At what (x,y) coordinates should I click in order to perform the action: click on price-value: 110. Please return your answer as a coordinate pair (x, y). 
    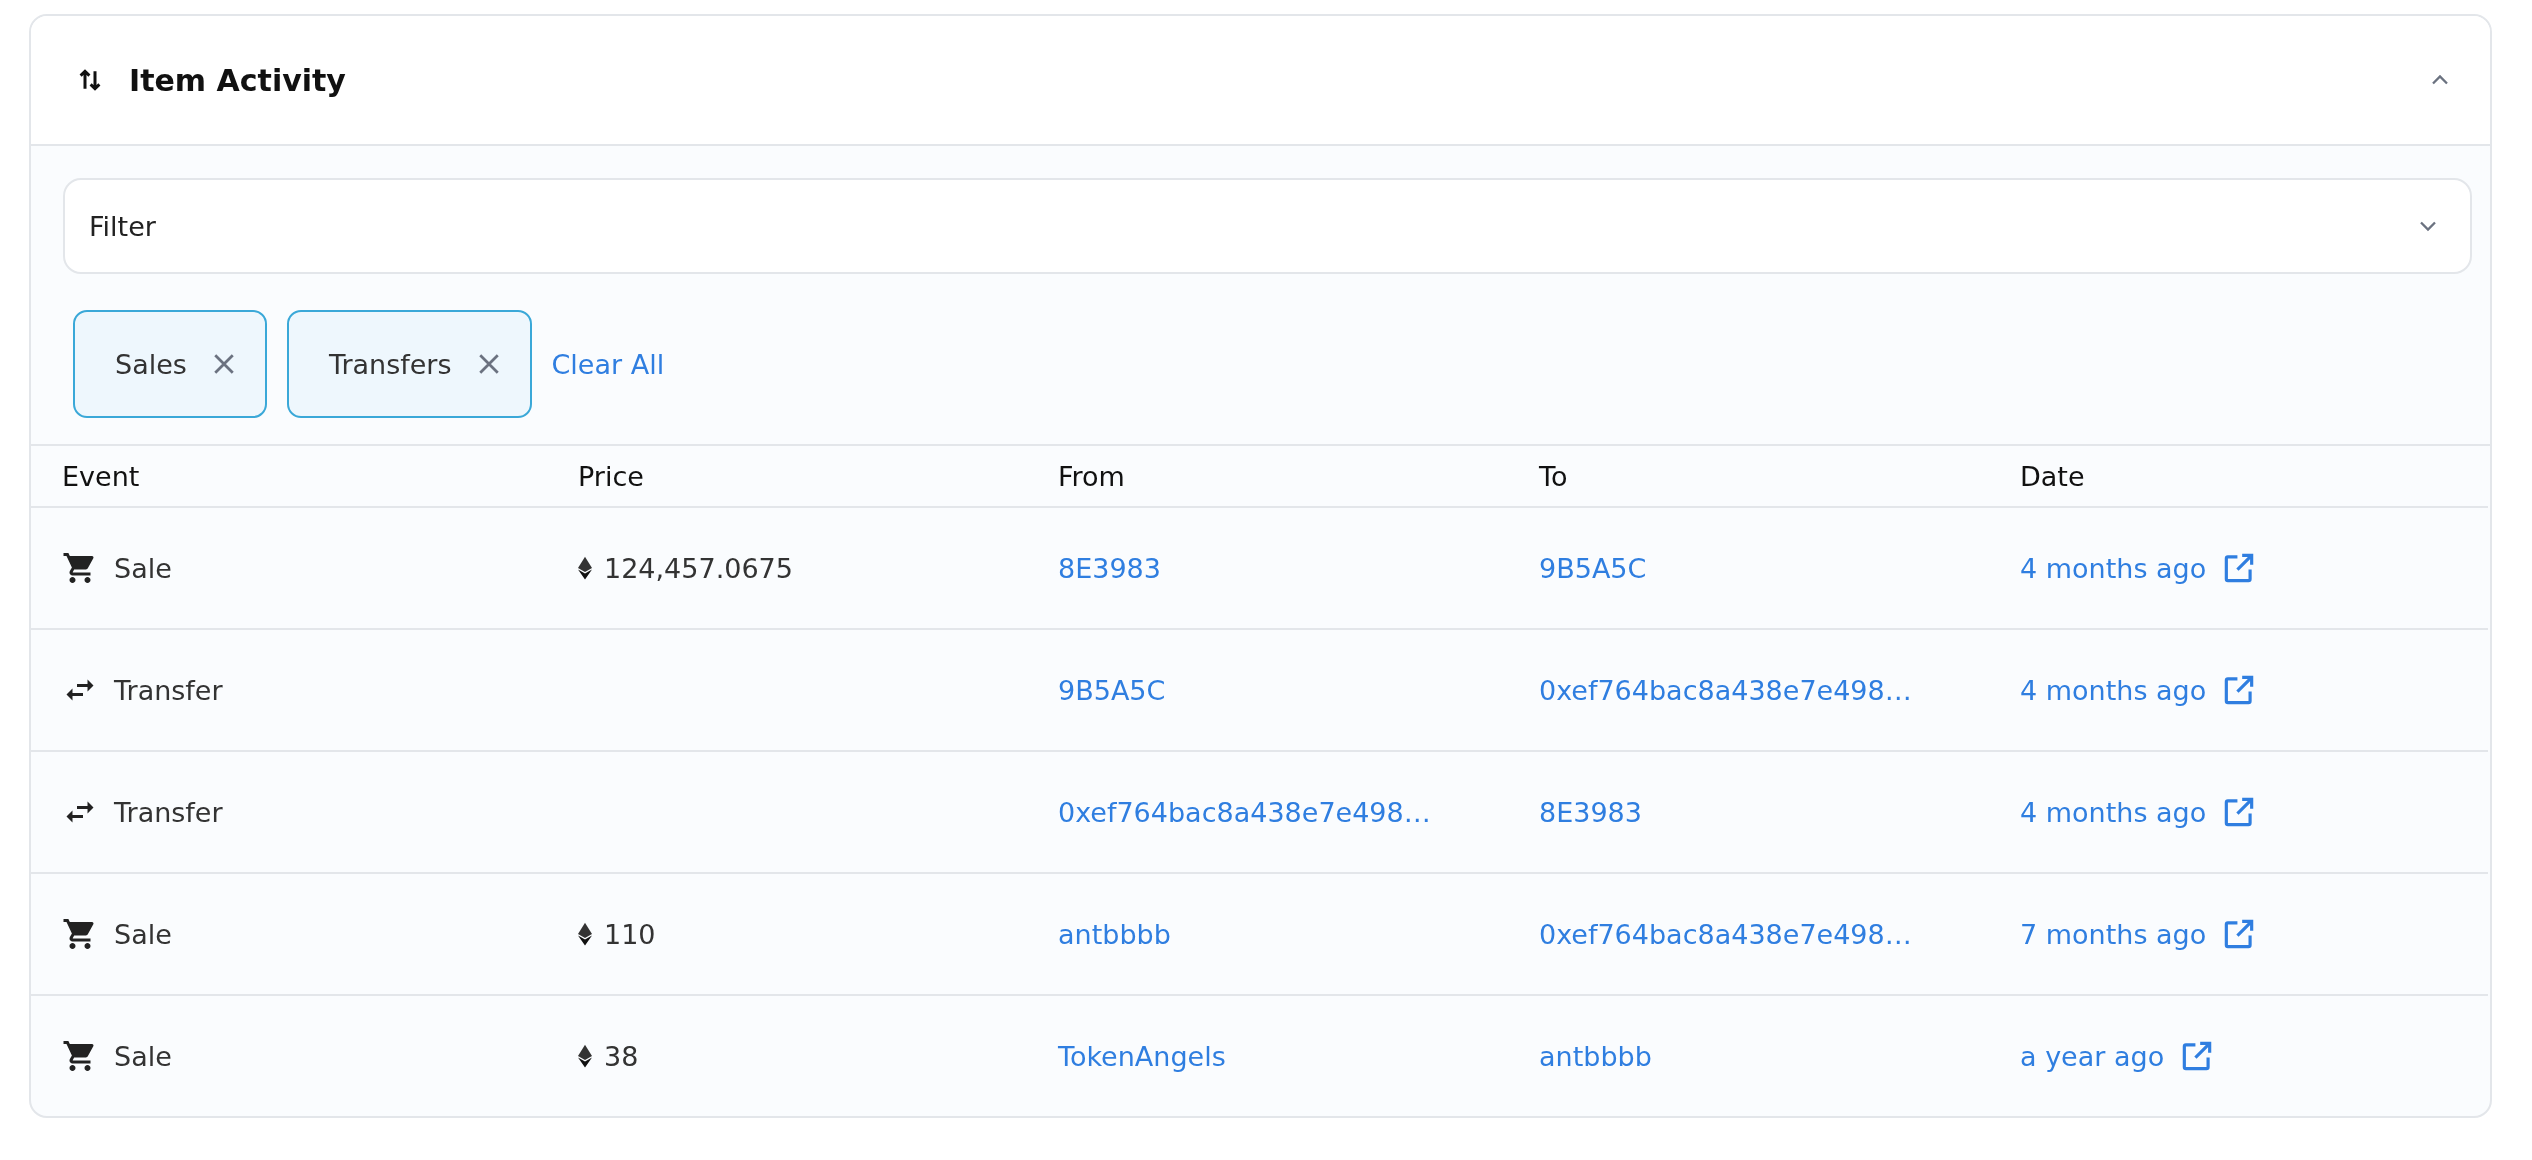
    Looking at the image, I should click on (630, 934).